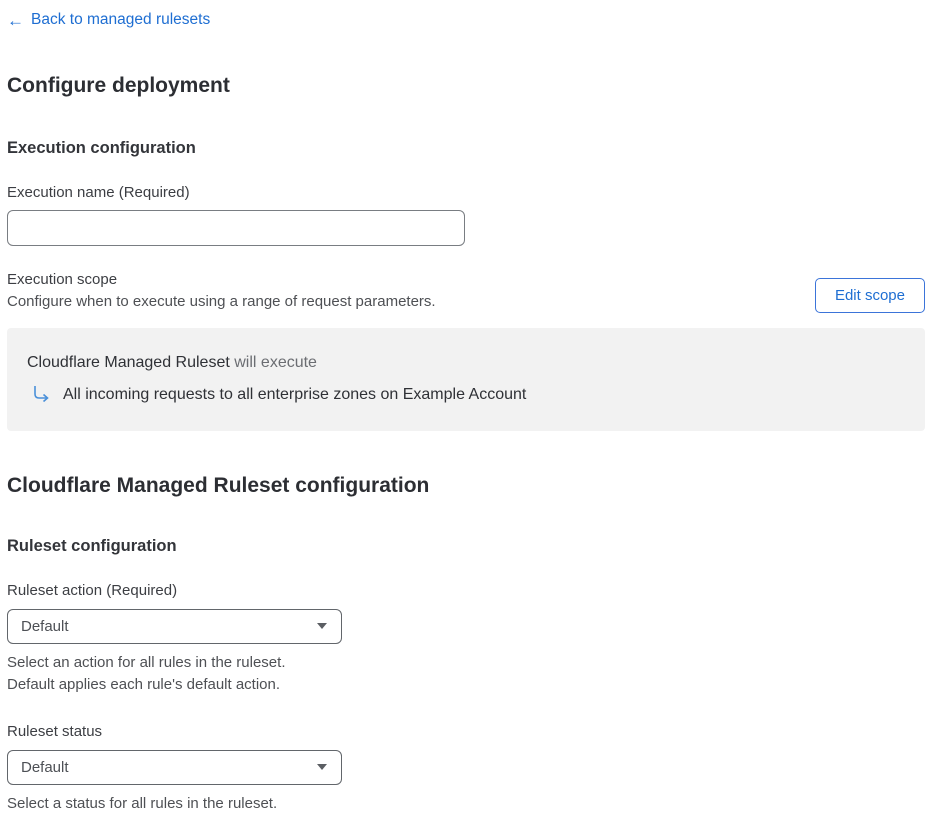 The image size is (931, 815). Describe the element at coordinates (62, 279) in the screenshot. I see `execution-scope-label: Execution scope` at that location.